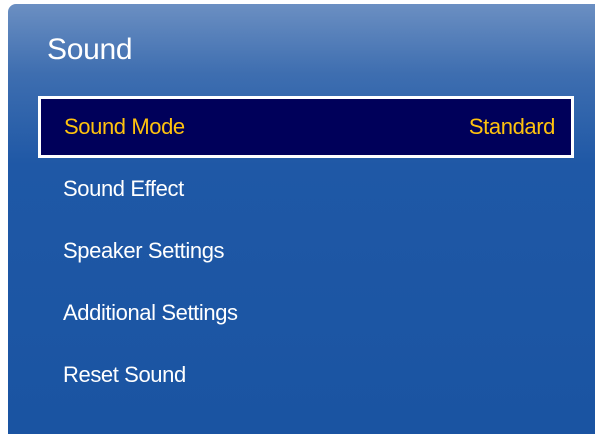 Image resolution: width=595 pixels, height=434 pixels. I want to click on menu-item-value: Standard, so click(511, 126).